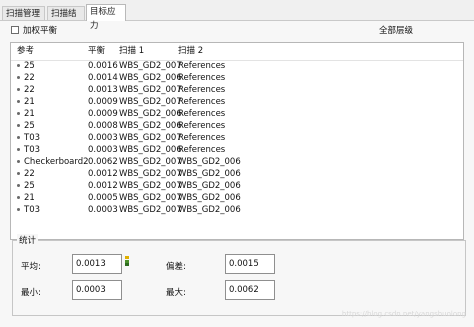  Describe the element at coordinates (23, 19) in the screenshot. I see `tab-scan-manager: 扫描管理器` at that location.